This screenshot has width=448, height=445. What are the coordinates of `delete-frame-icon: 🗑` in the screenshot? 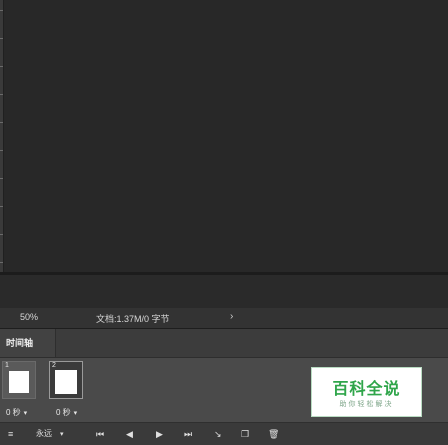 It's located at (273, 434).